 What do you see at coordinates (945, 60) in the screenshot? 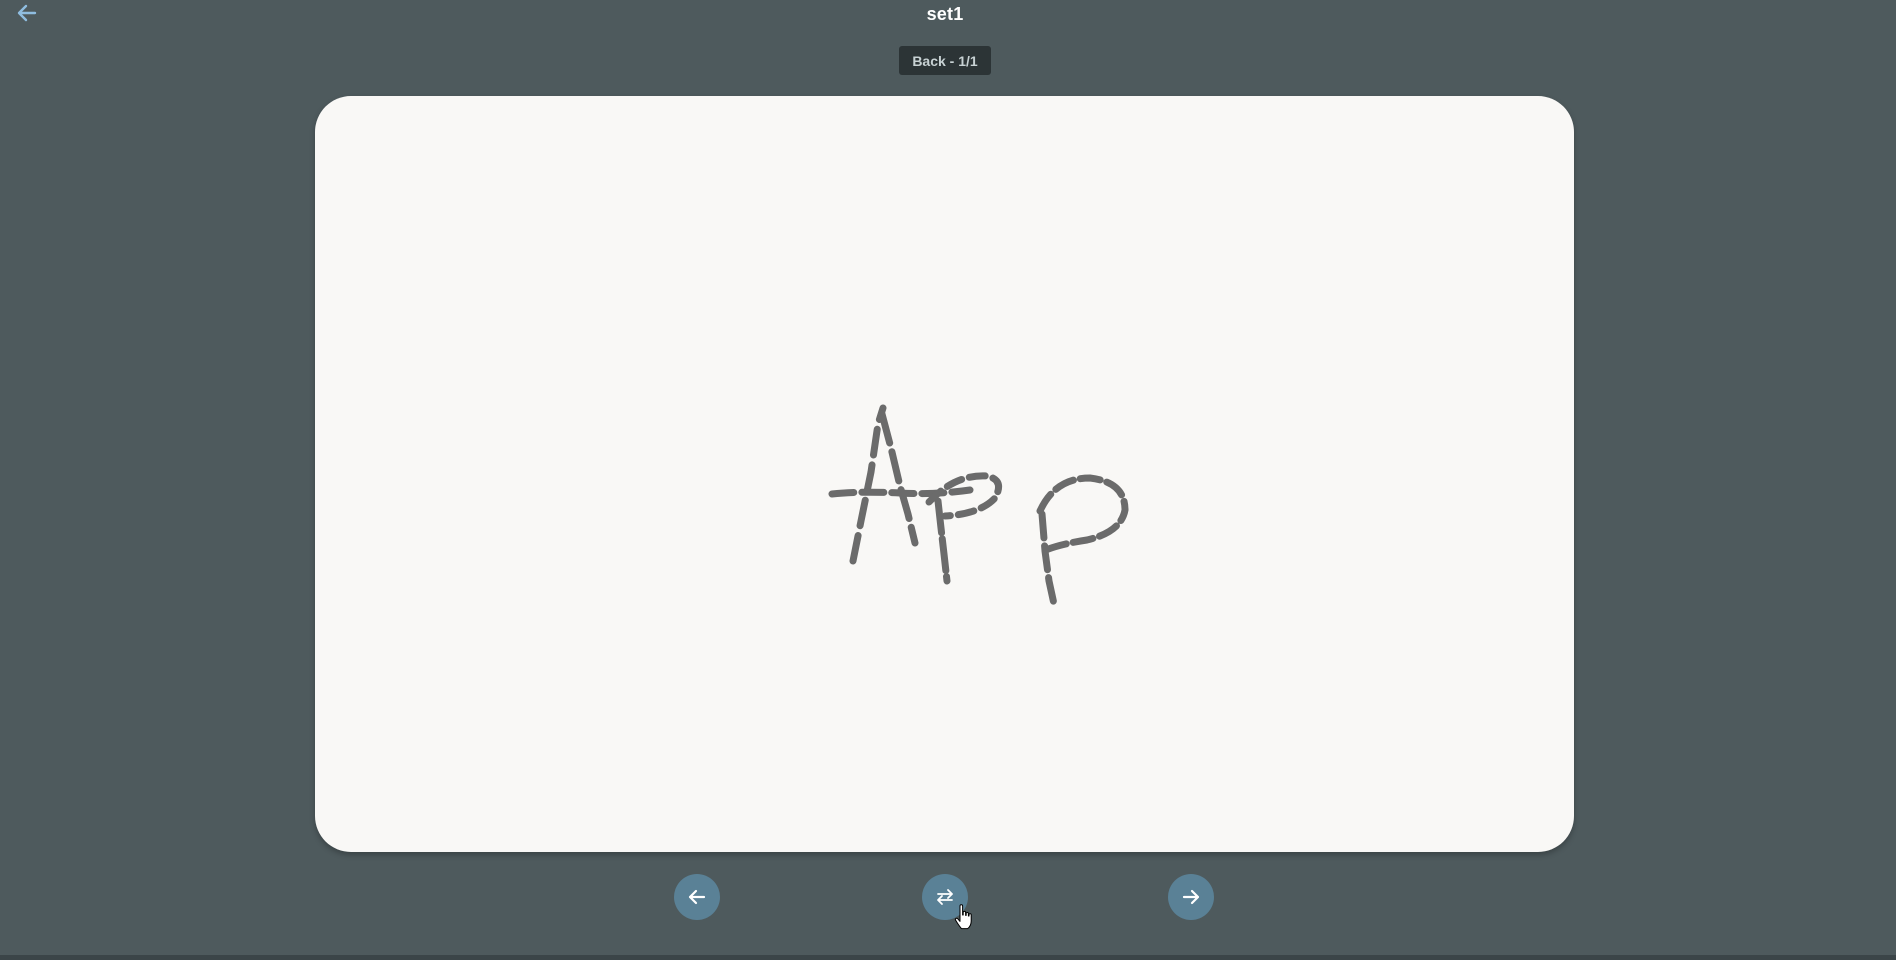
I see `card-side-badge: Back - 1/1` at bounding box center [945, 60].